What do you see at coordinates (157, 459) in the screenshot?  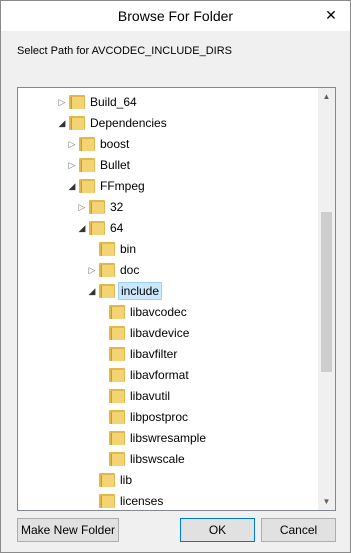 I see `tree-item-label: libswscale` at bounding box center [157, 459].